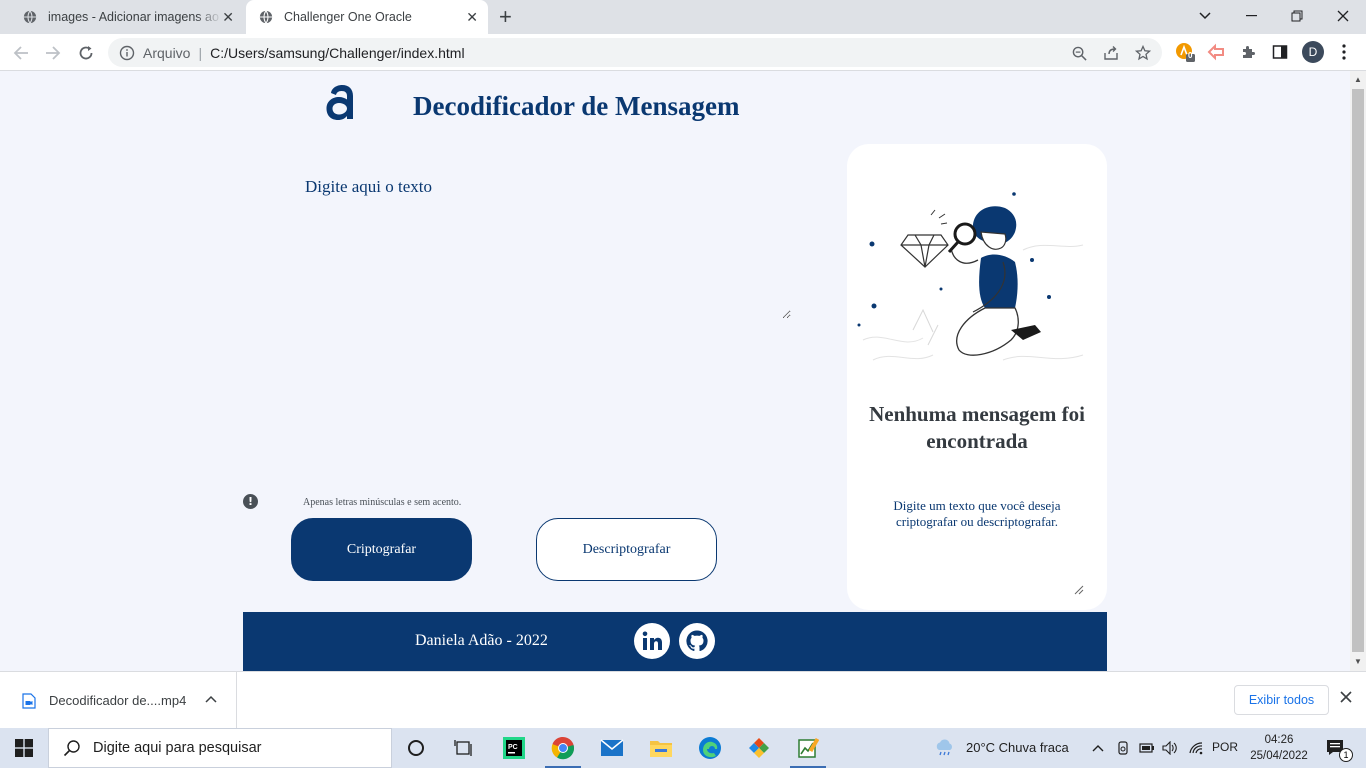  I want to click on windows-start-icon, so click(24, 748).